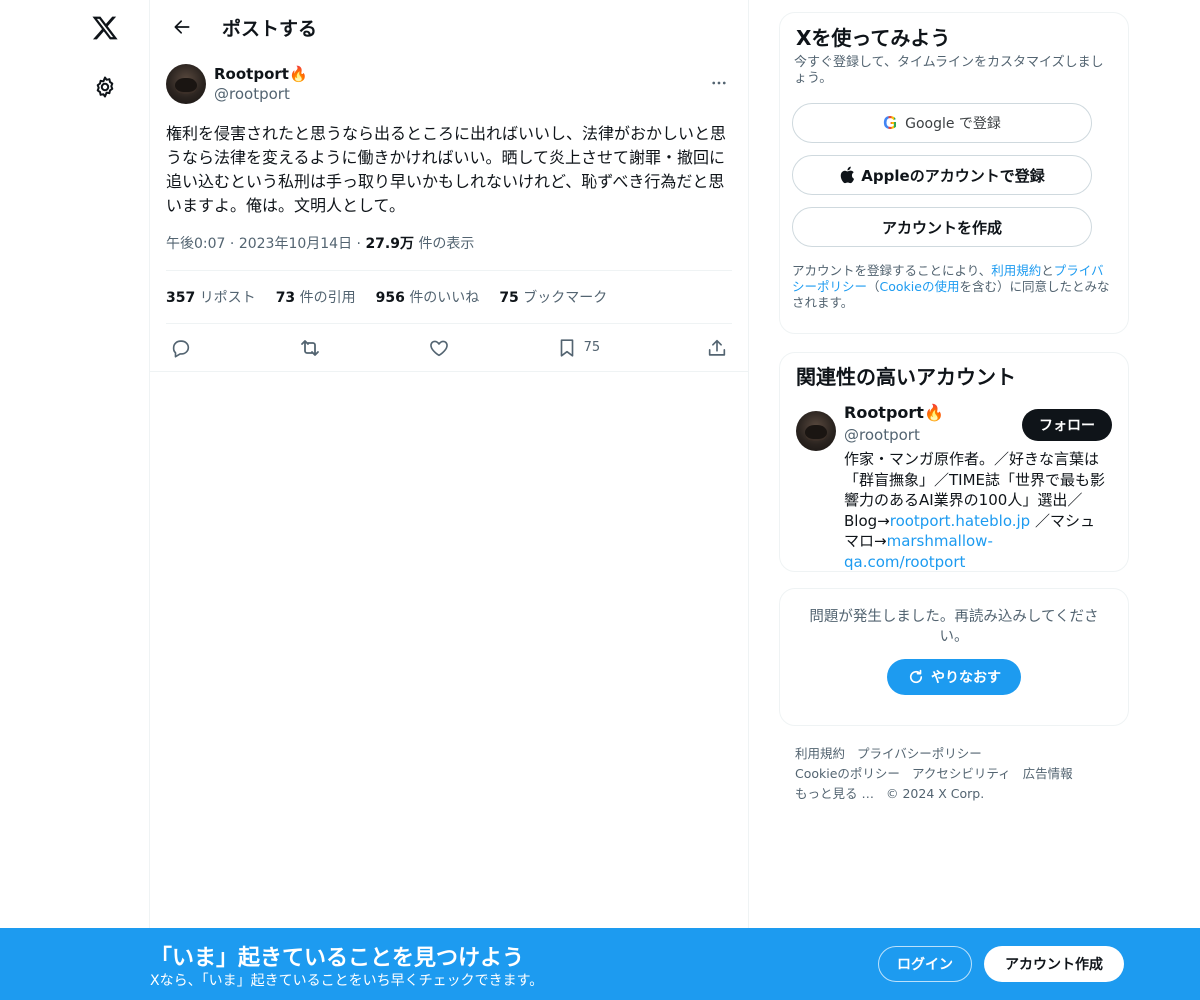 Image resolution: width=1200 pixels, height=1000 pixels. What do you see at coordinates (285, 298) in the screenshot?
I see `stat-count: 73` at bounding box center [285, 298].